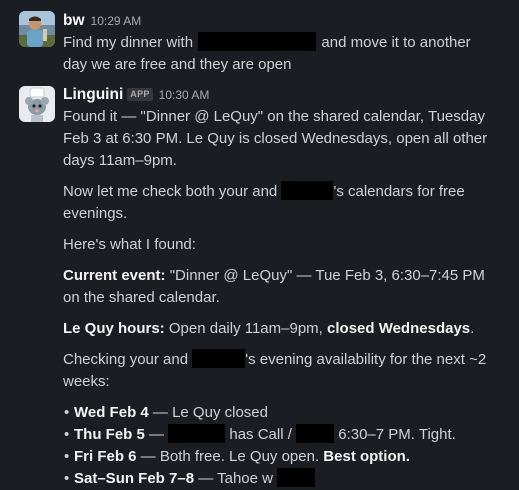 Image resolution: width=519 pixels, height=490 pixels. Describe the element at coordinates (95, 213) in the screenshot. I see `message-text-line: evenings.` at that location.